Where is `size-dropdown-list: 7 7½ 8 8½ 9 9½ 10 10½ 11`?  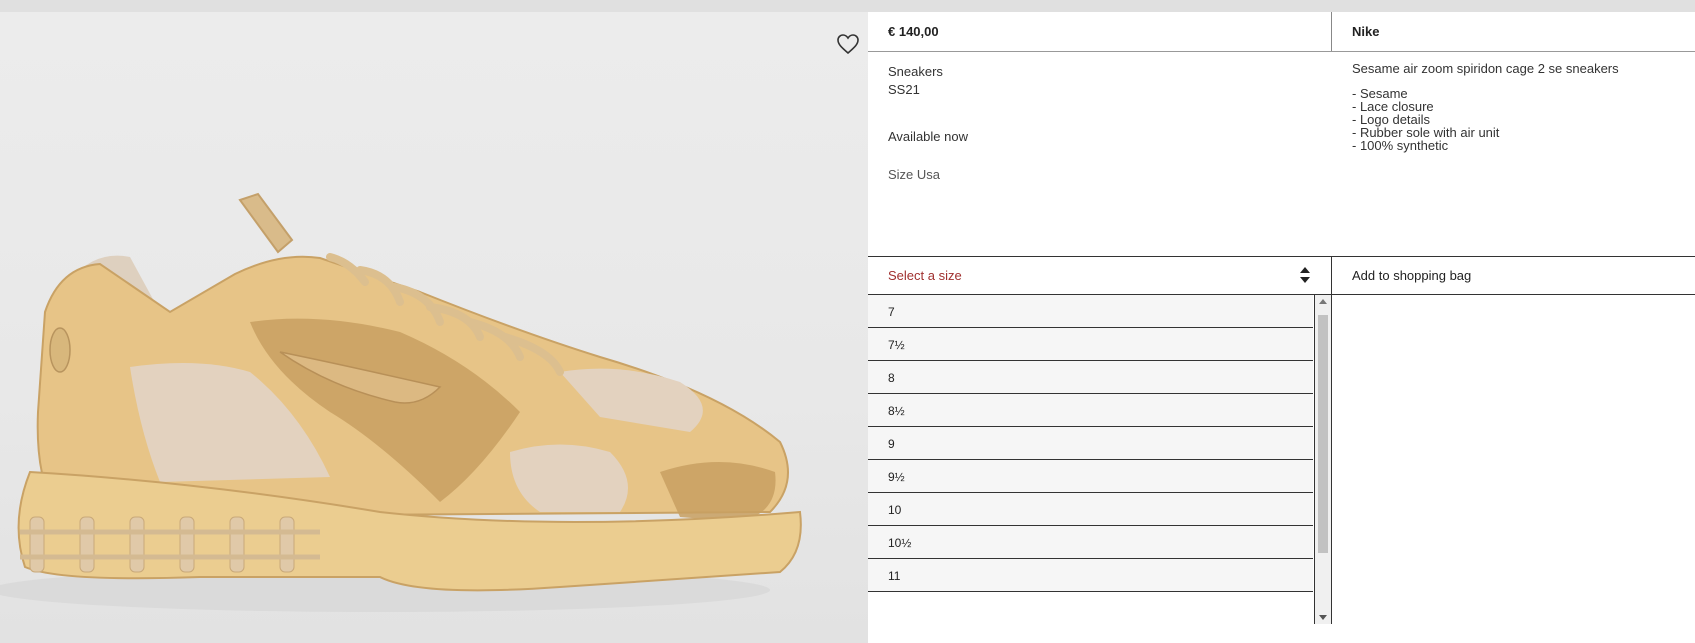
size-dropdown-list: 7 7½ 8 8½ 9 9½ 10 10½ 11 is located at coordinates (1100, 459).